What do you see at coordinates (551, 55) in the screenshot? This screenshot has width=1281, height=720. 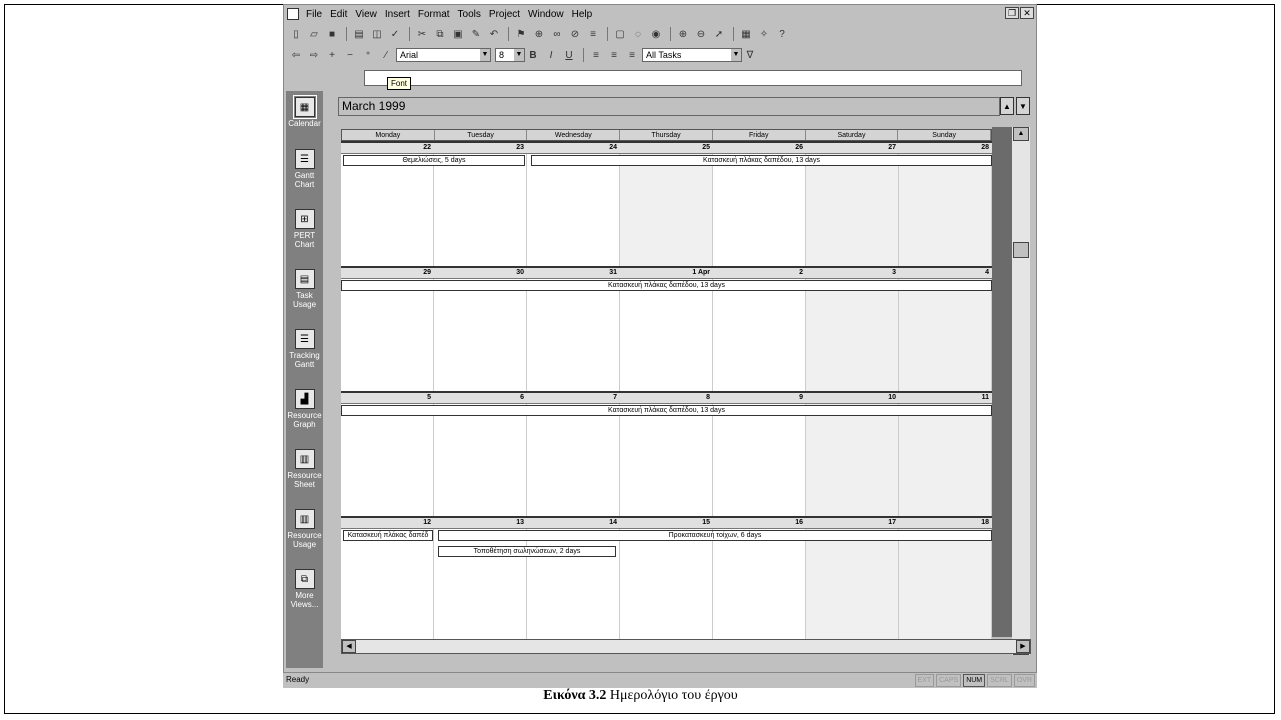 I see `italic-icon: I` at bounding box center [551, 55].